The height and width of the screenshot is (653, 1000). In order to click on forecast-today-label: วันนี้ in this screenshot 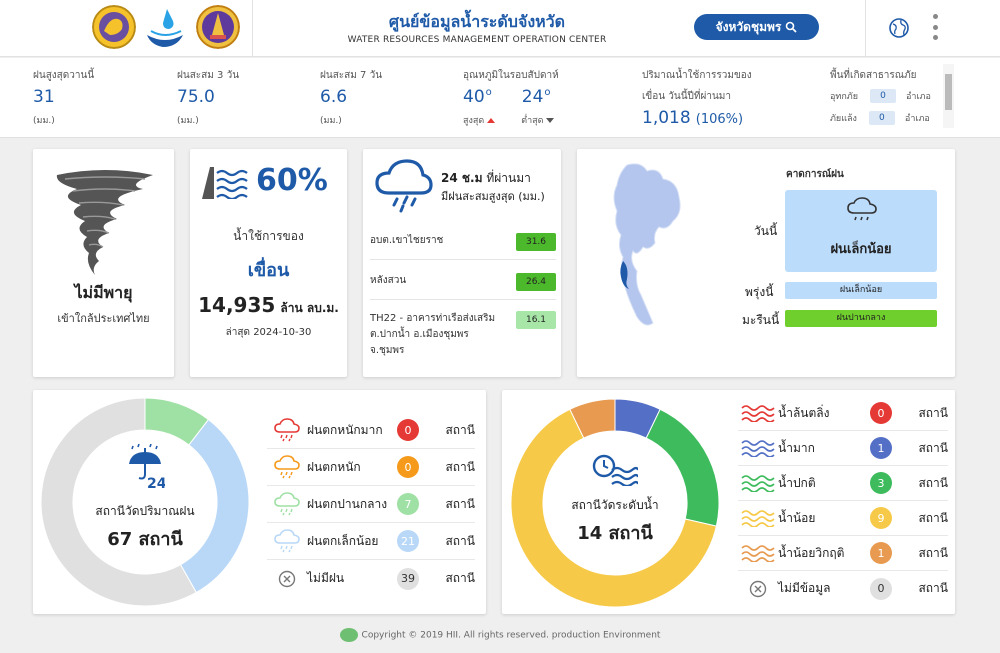, I will do `click(766, 231)`.